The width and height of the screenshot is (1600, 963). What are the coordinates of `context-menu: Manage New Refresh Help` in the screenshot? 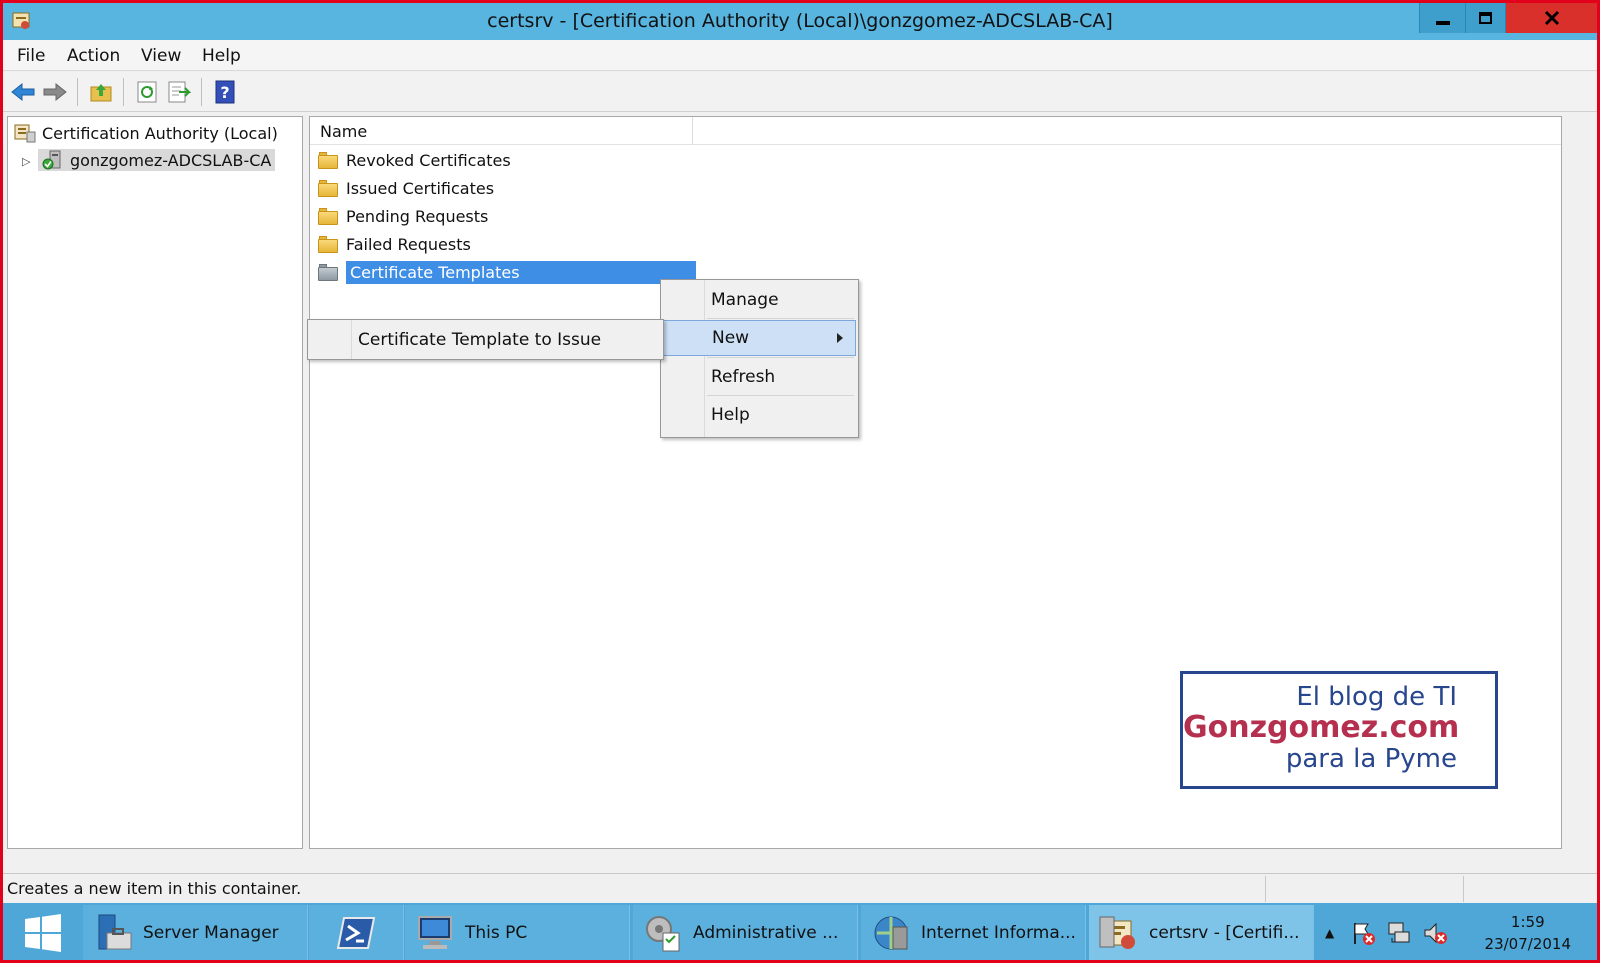 It's located at (759, 358).